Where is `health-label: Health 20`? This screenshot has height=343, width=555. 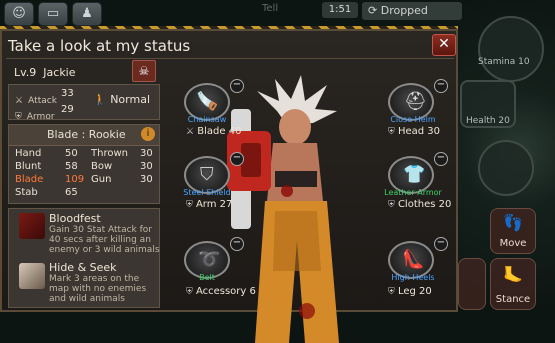
health-label: Health 20 is located at coordinates (488, 121).